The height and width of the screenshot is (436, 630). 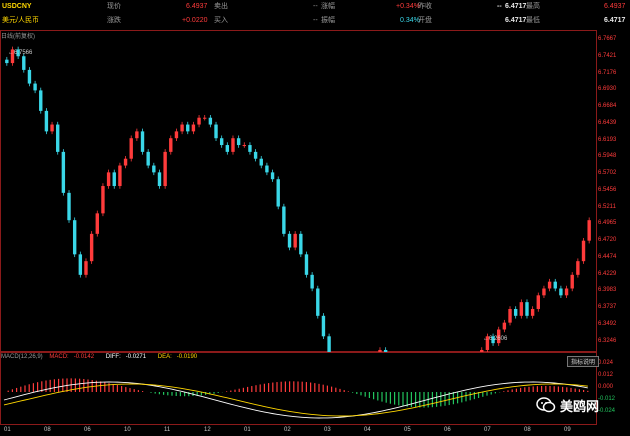 I want to click on price-tick: 6.5211, so click(x=607, y=206).